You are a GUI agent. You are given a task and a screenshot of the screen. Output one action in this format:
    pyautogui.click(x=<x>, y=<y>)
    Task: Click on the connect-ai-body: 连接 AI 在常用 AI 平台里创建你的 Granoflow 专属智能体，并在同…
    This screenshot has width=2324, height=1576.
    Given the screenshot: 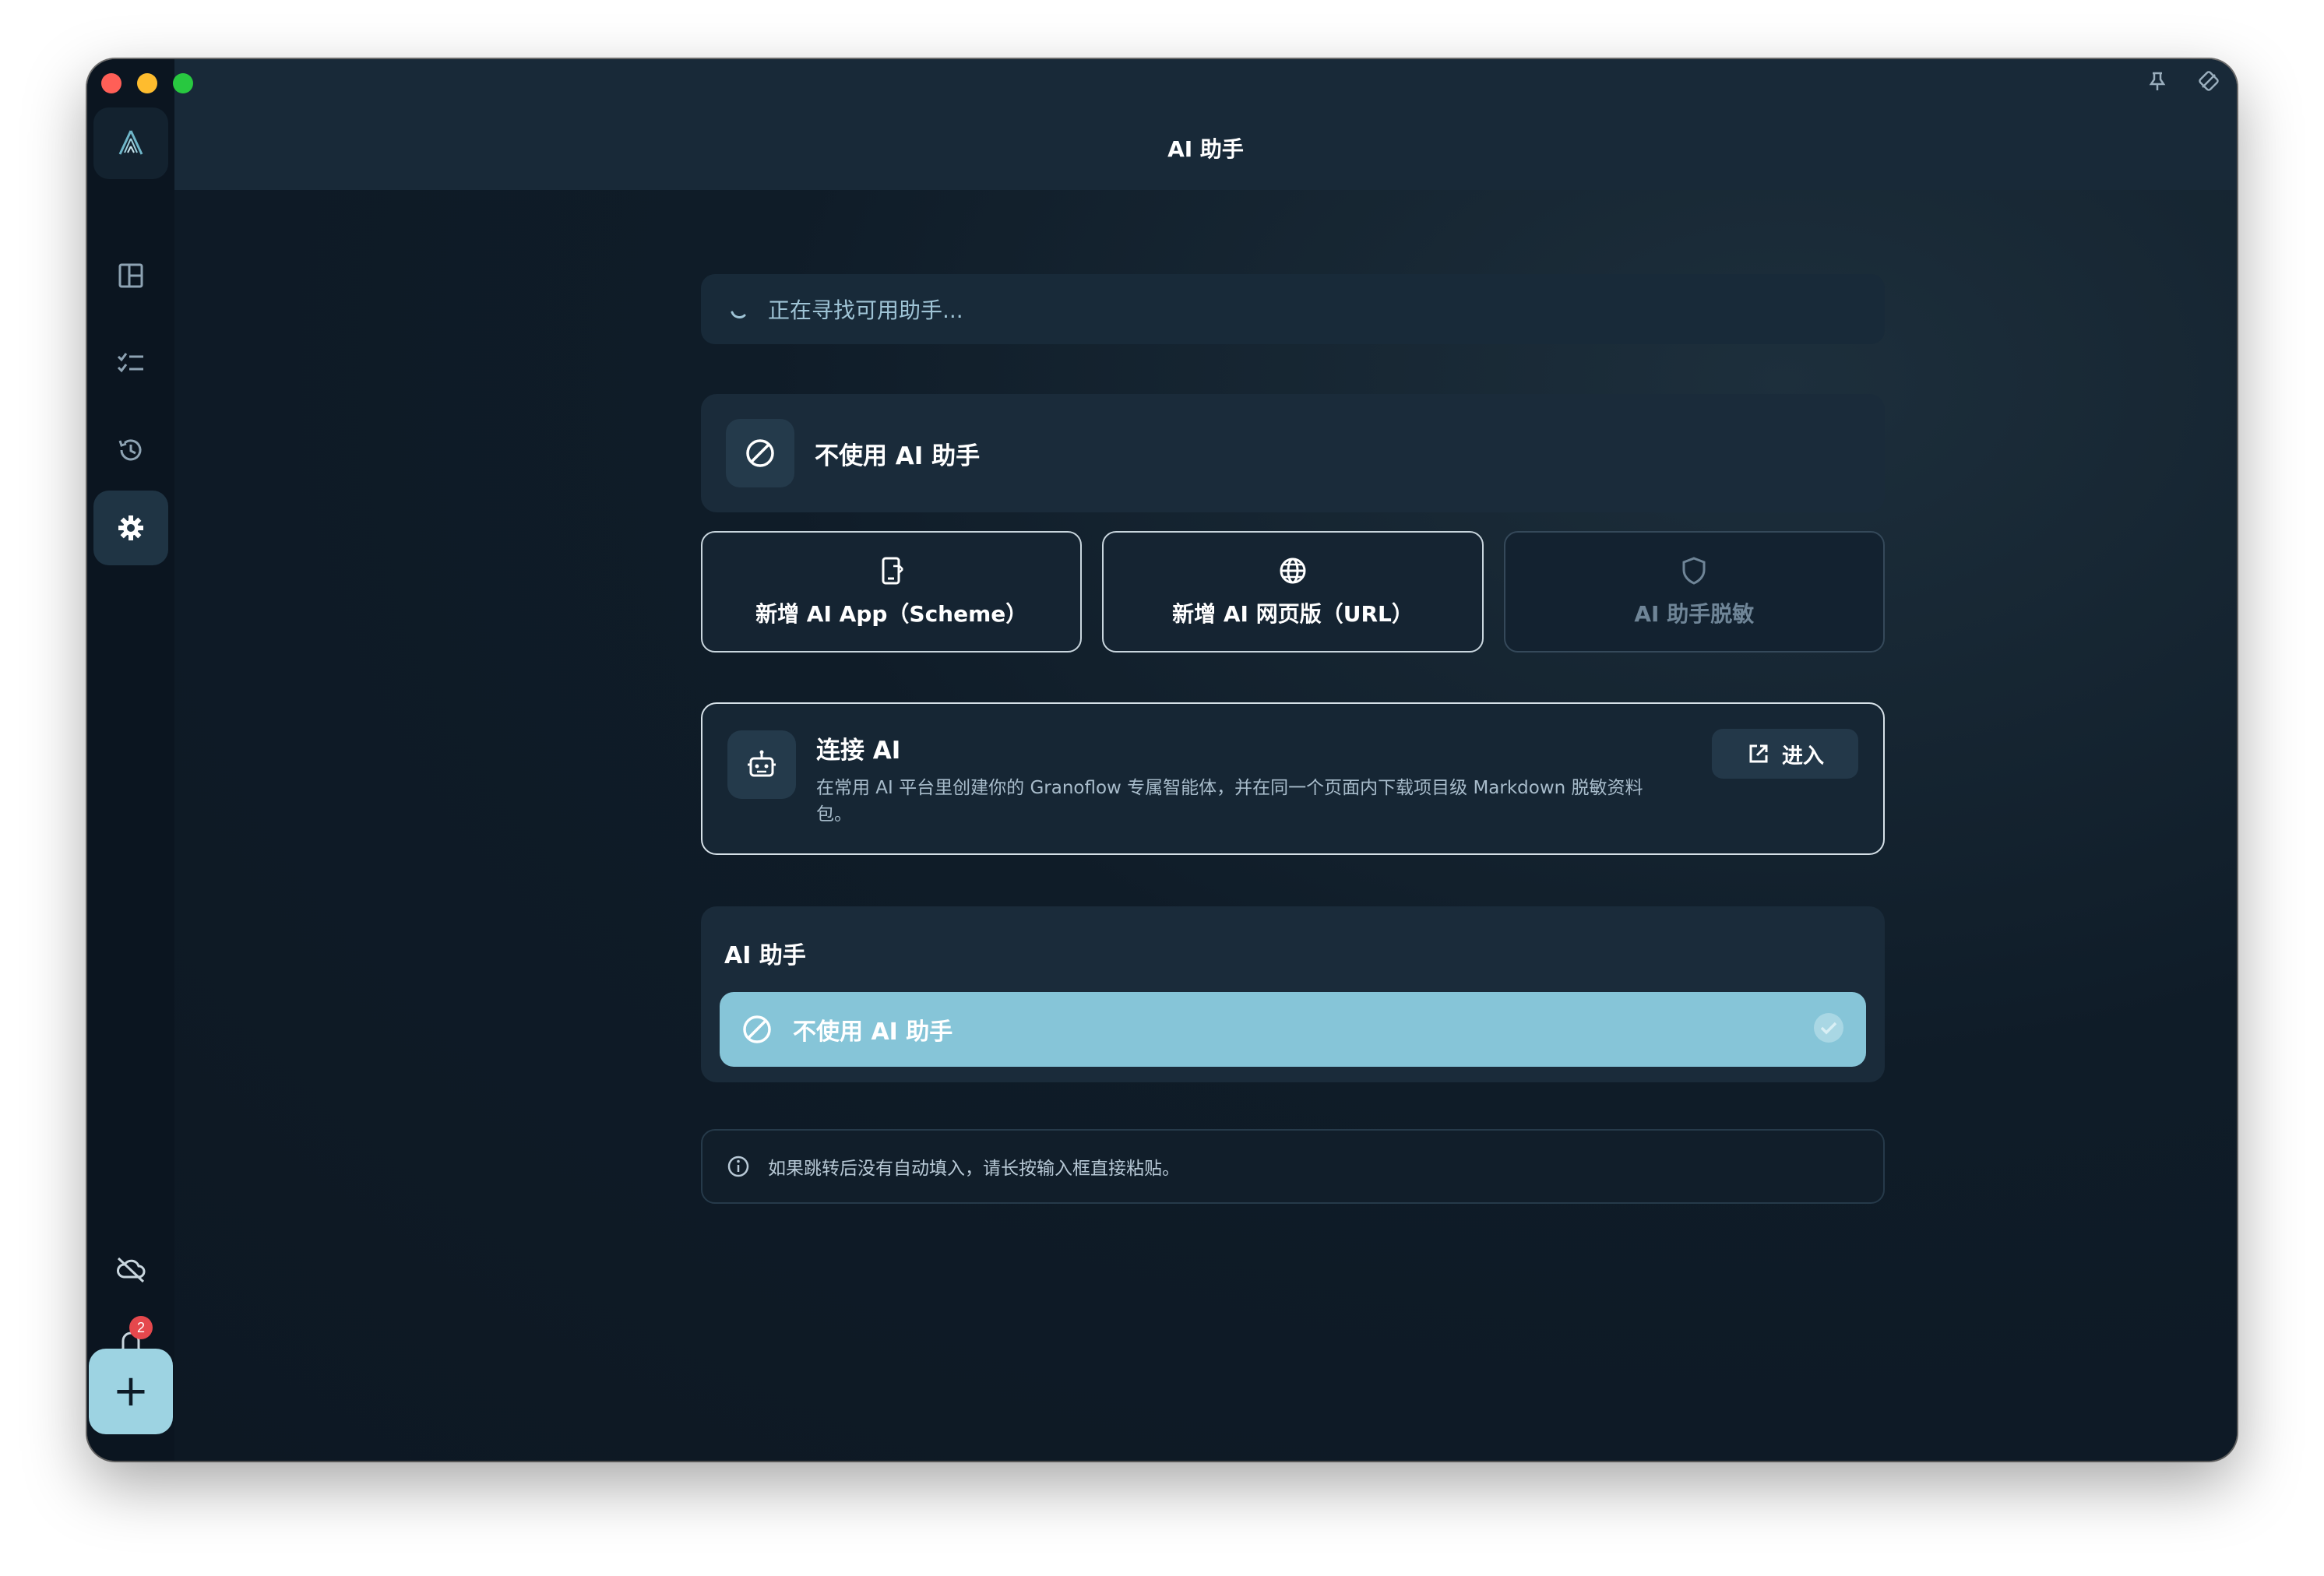 What is the action you would take?
    pyautogui.click(x=1337, y=778)
    